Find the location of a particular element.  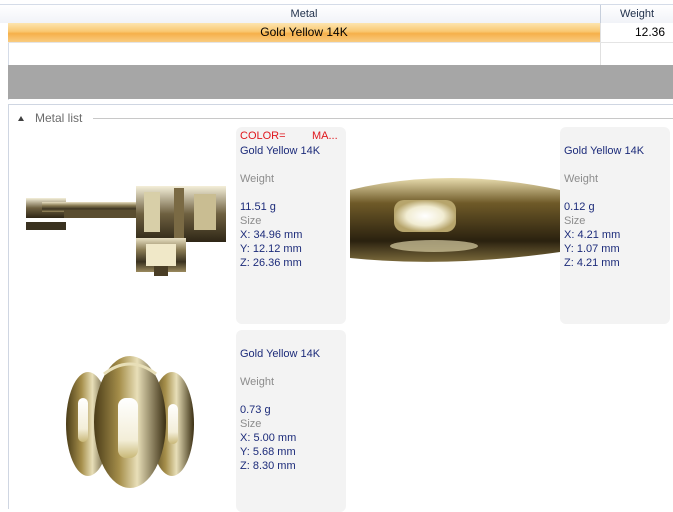

weight-value: 11.51 g is located at coordinates (258, 207).